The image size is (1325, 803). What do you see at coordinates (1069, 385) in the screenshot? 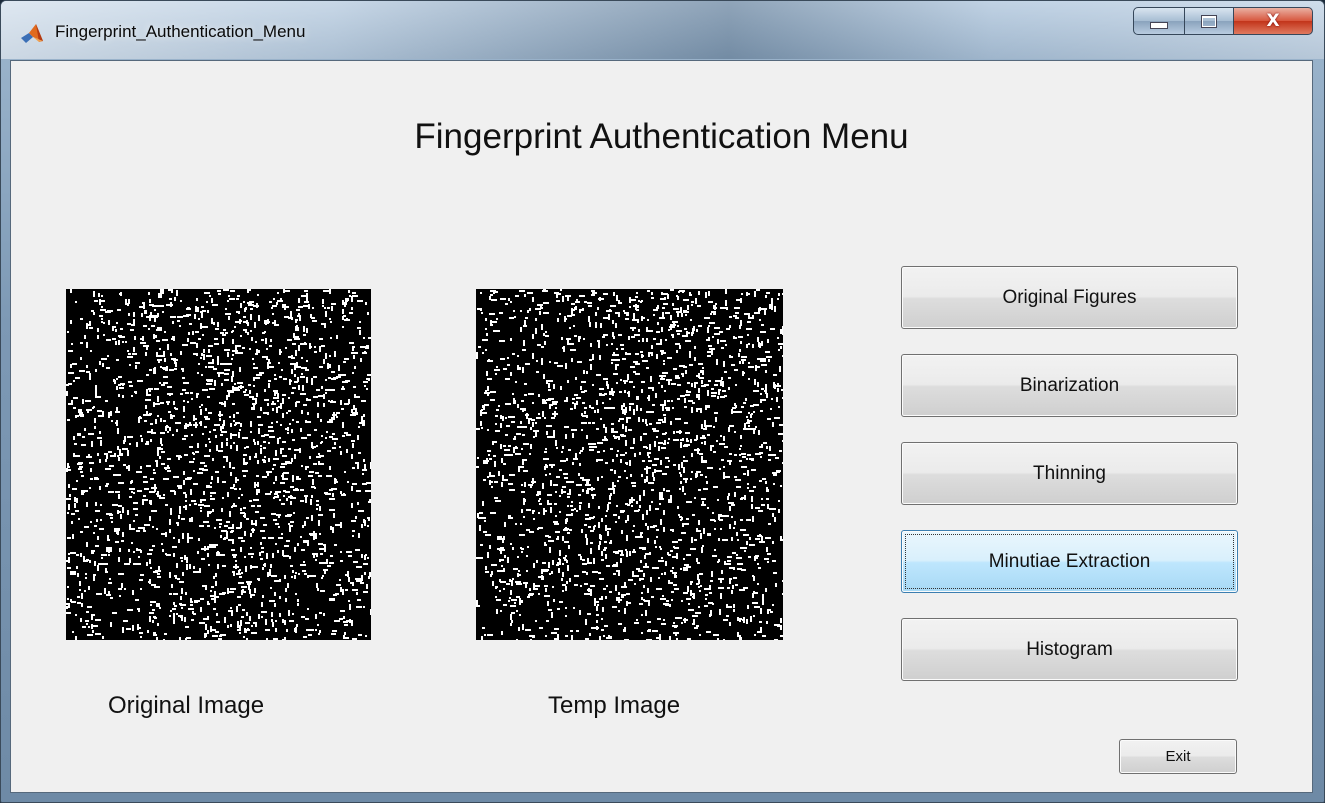
I see `binarization-button: Binarization` at bounding box center [1069, 385].